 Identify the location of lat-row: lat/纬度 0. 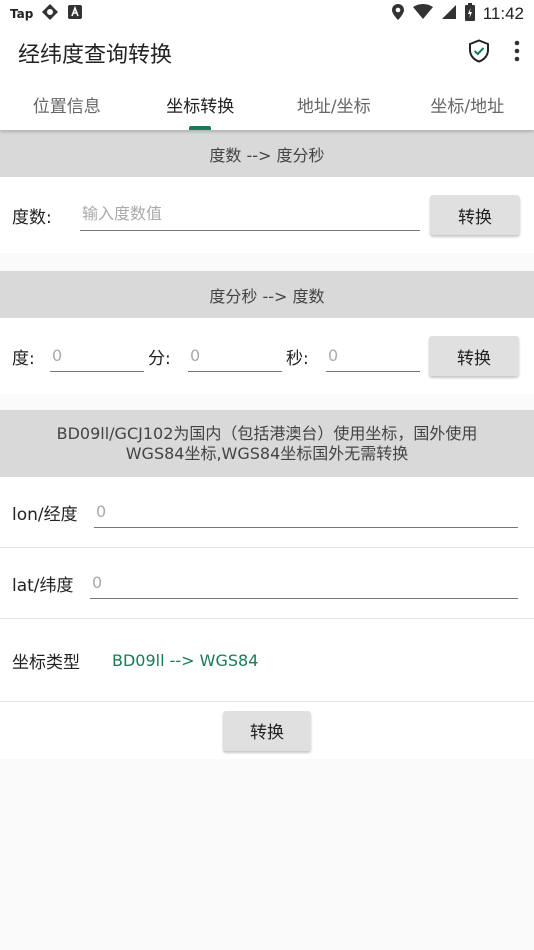
(267, 583).